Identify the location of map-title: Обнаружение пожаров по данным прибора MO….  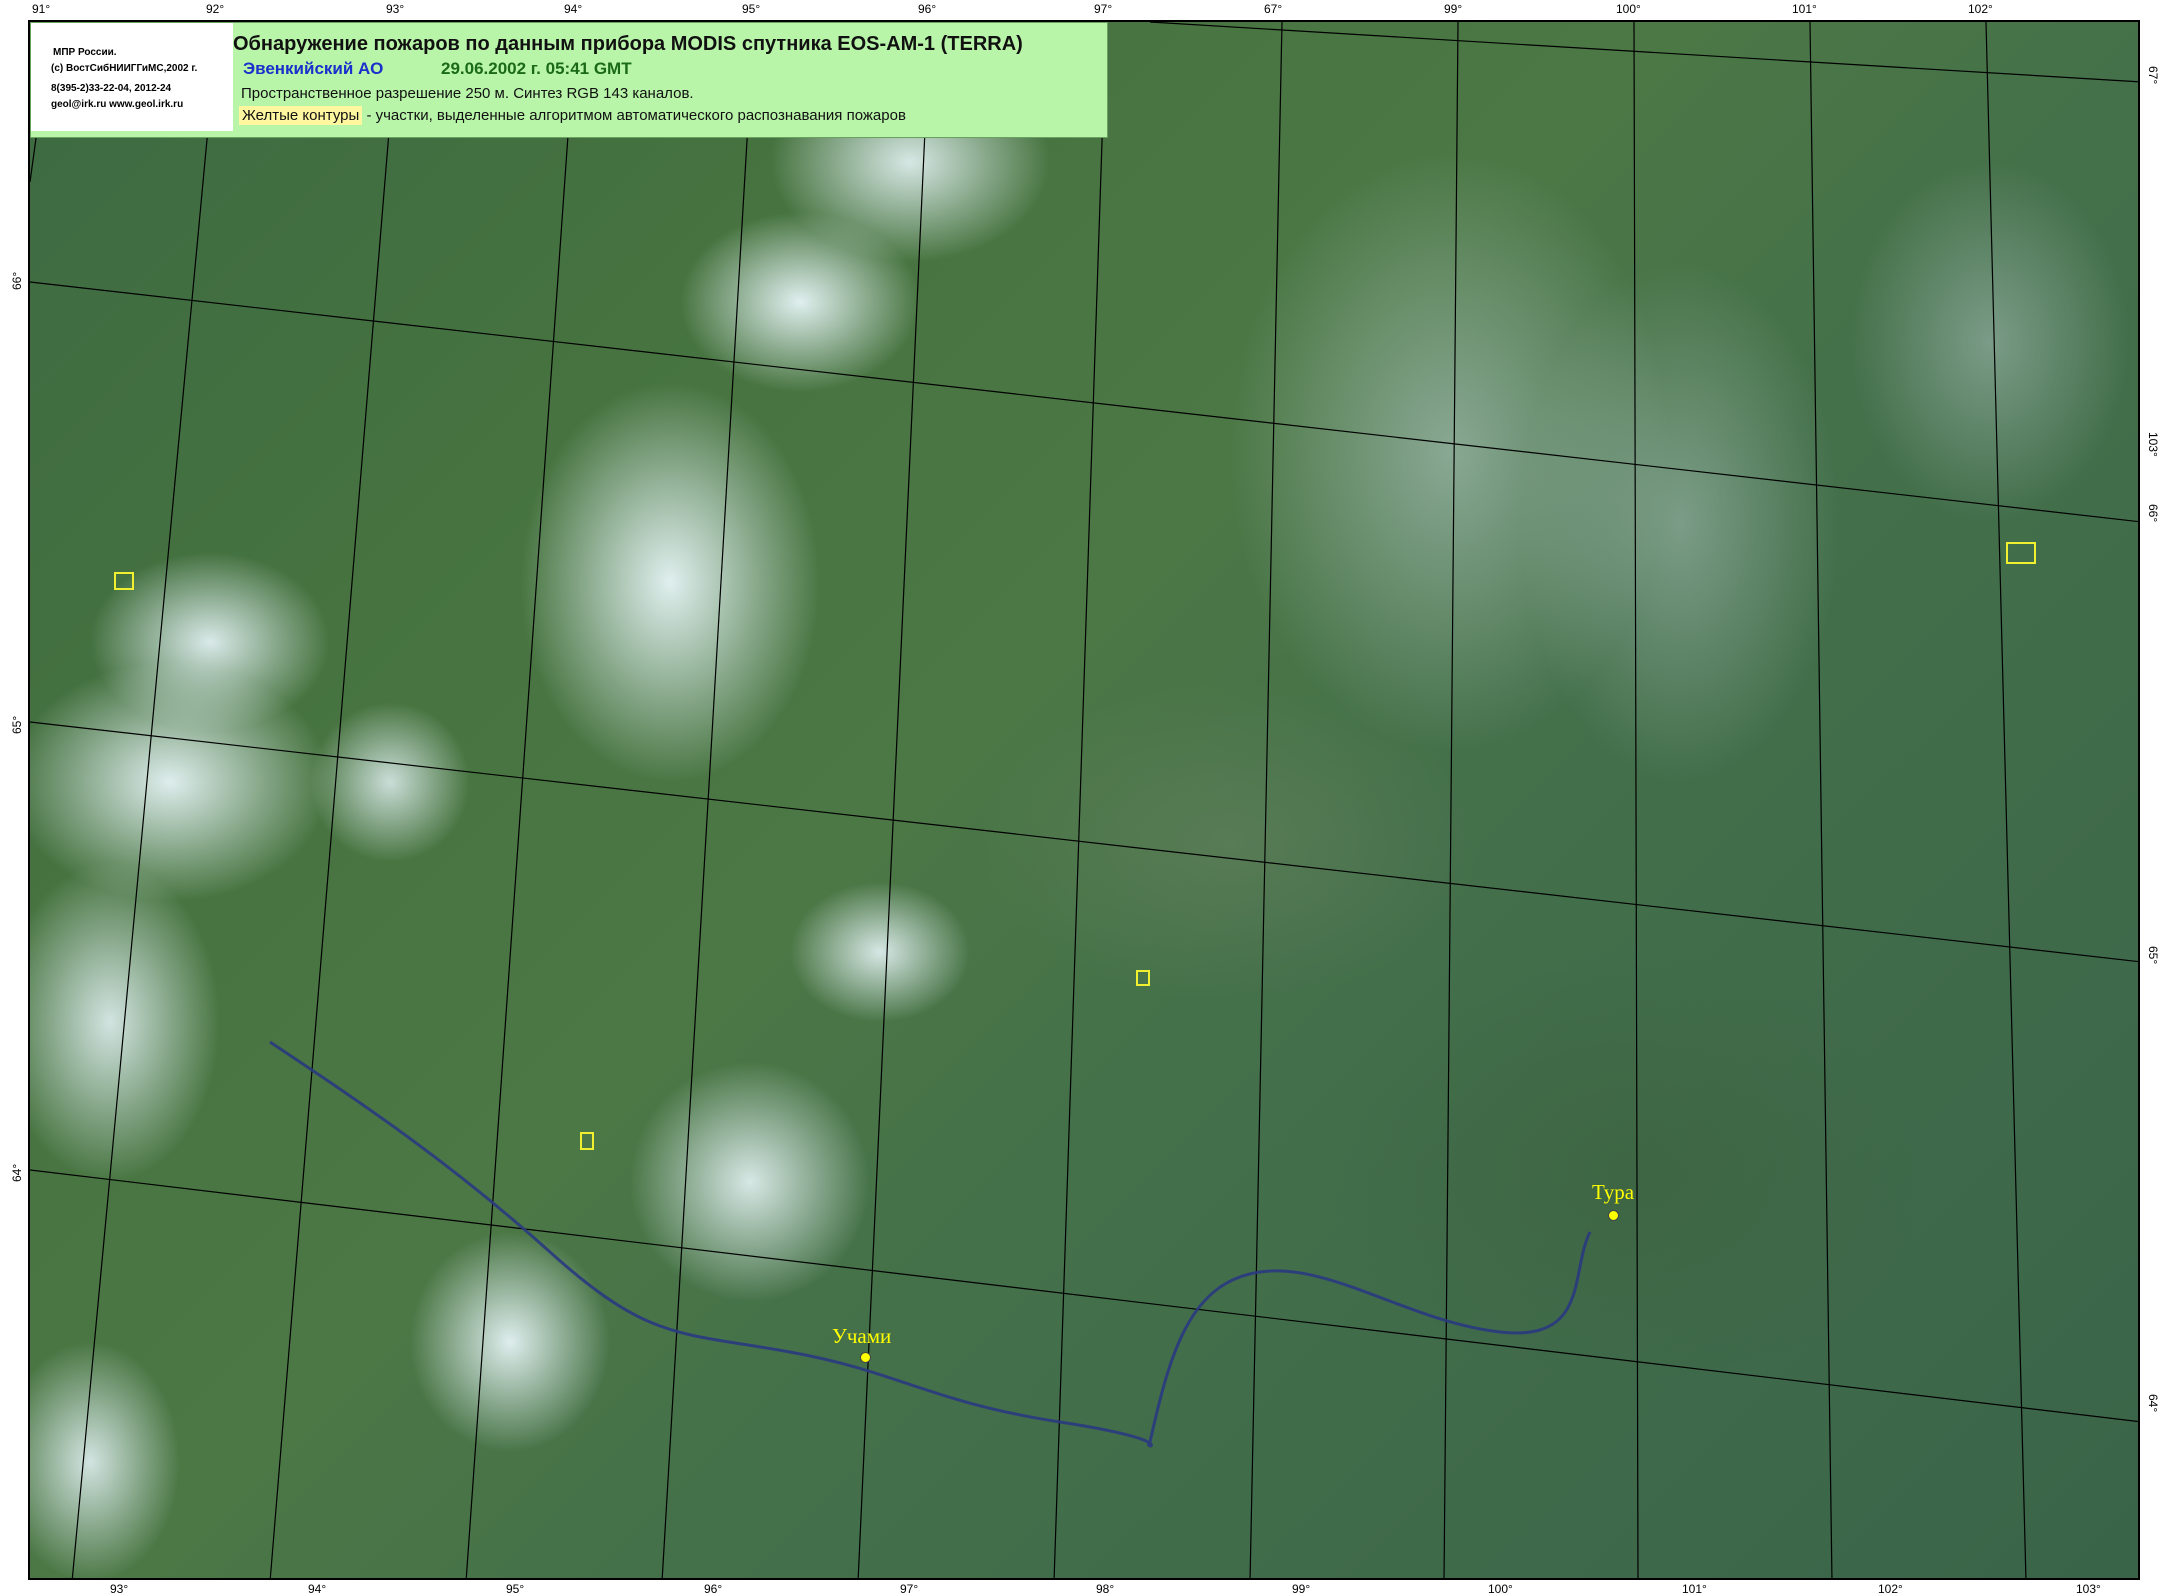
(628, 44).